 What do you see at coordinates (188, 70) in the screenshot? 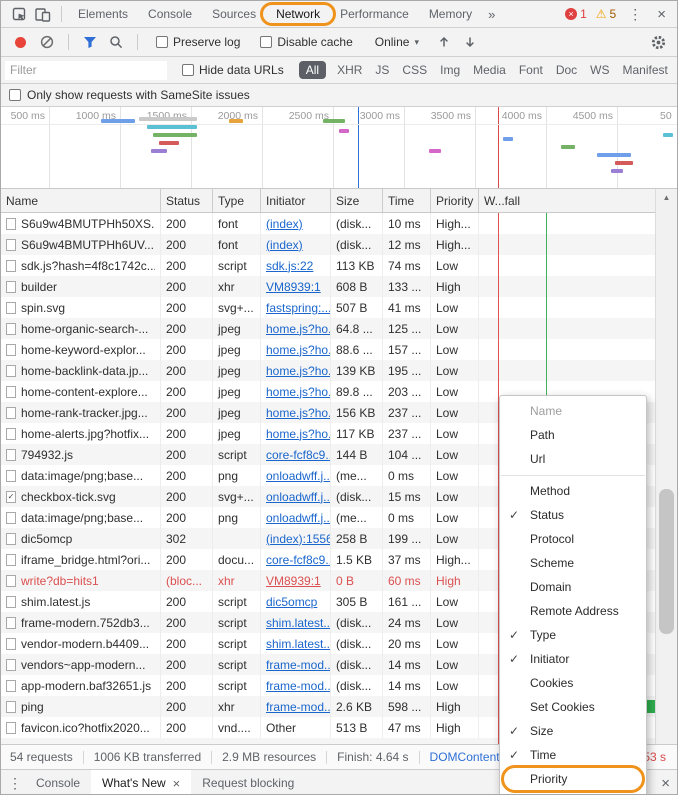
I see `hide-data-urls-checkbox` at bounding box center [188, 70].